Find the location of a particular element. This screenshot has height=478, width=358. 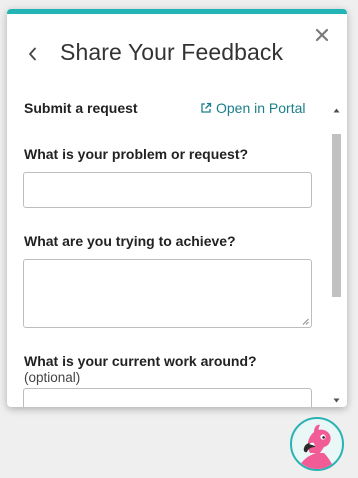

chevron-left-icon is located at coordinates (32, 54).